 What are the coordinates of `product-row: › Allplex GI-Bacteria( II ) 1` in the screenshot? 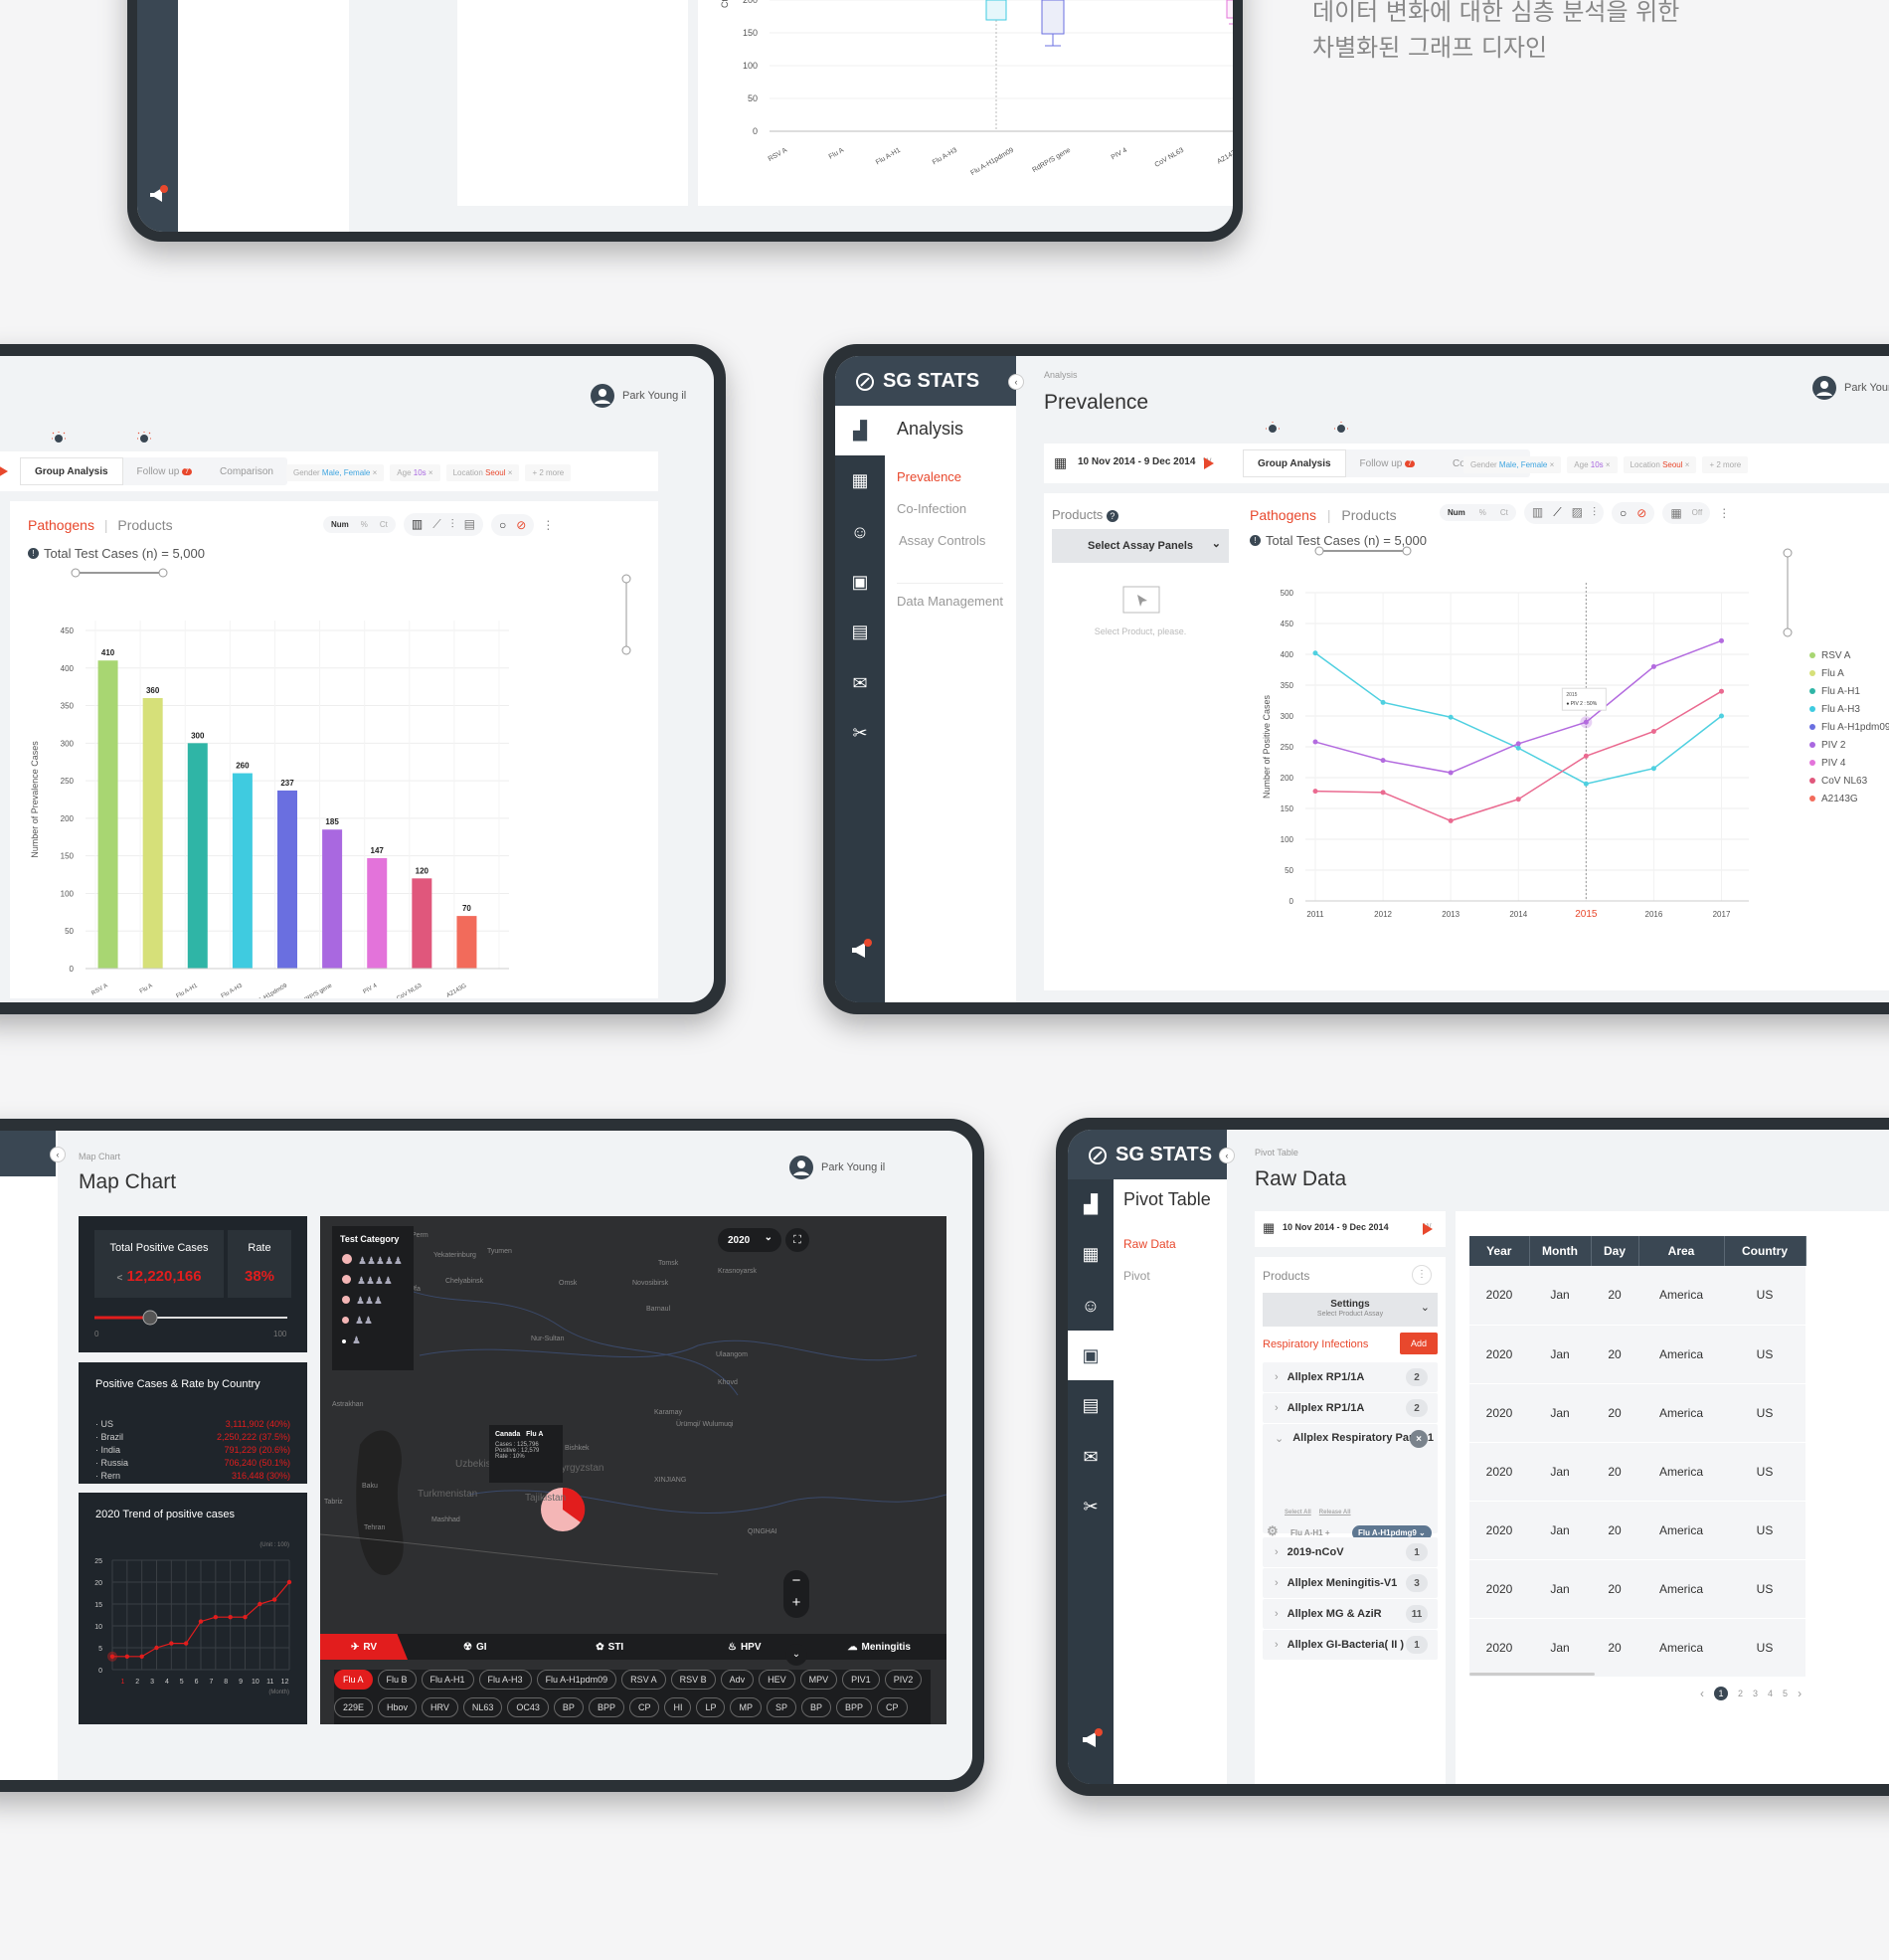 It's located at (1350, 1645).